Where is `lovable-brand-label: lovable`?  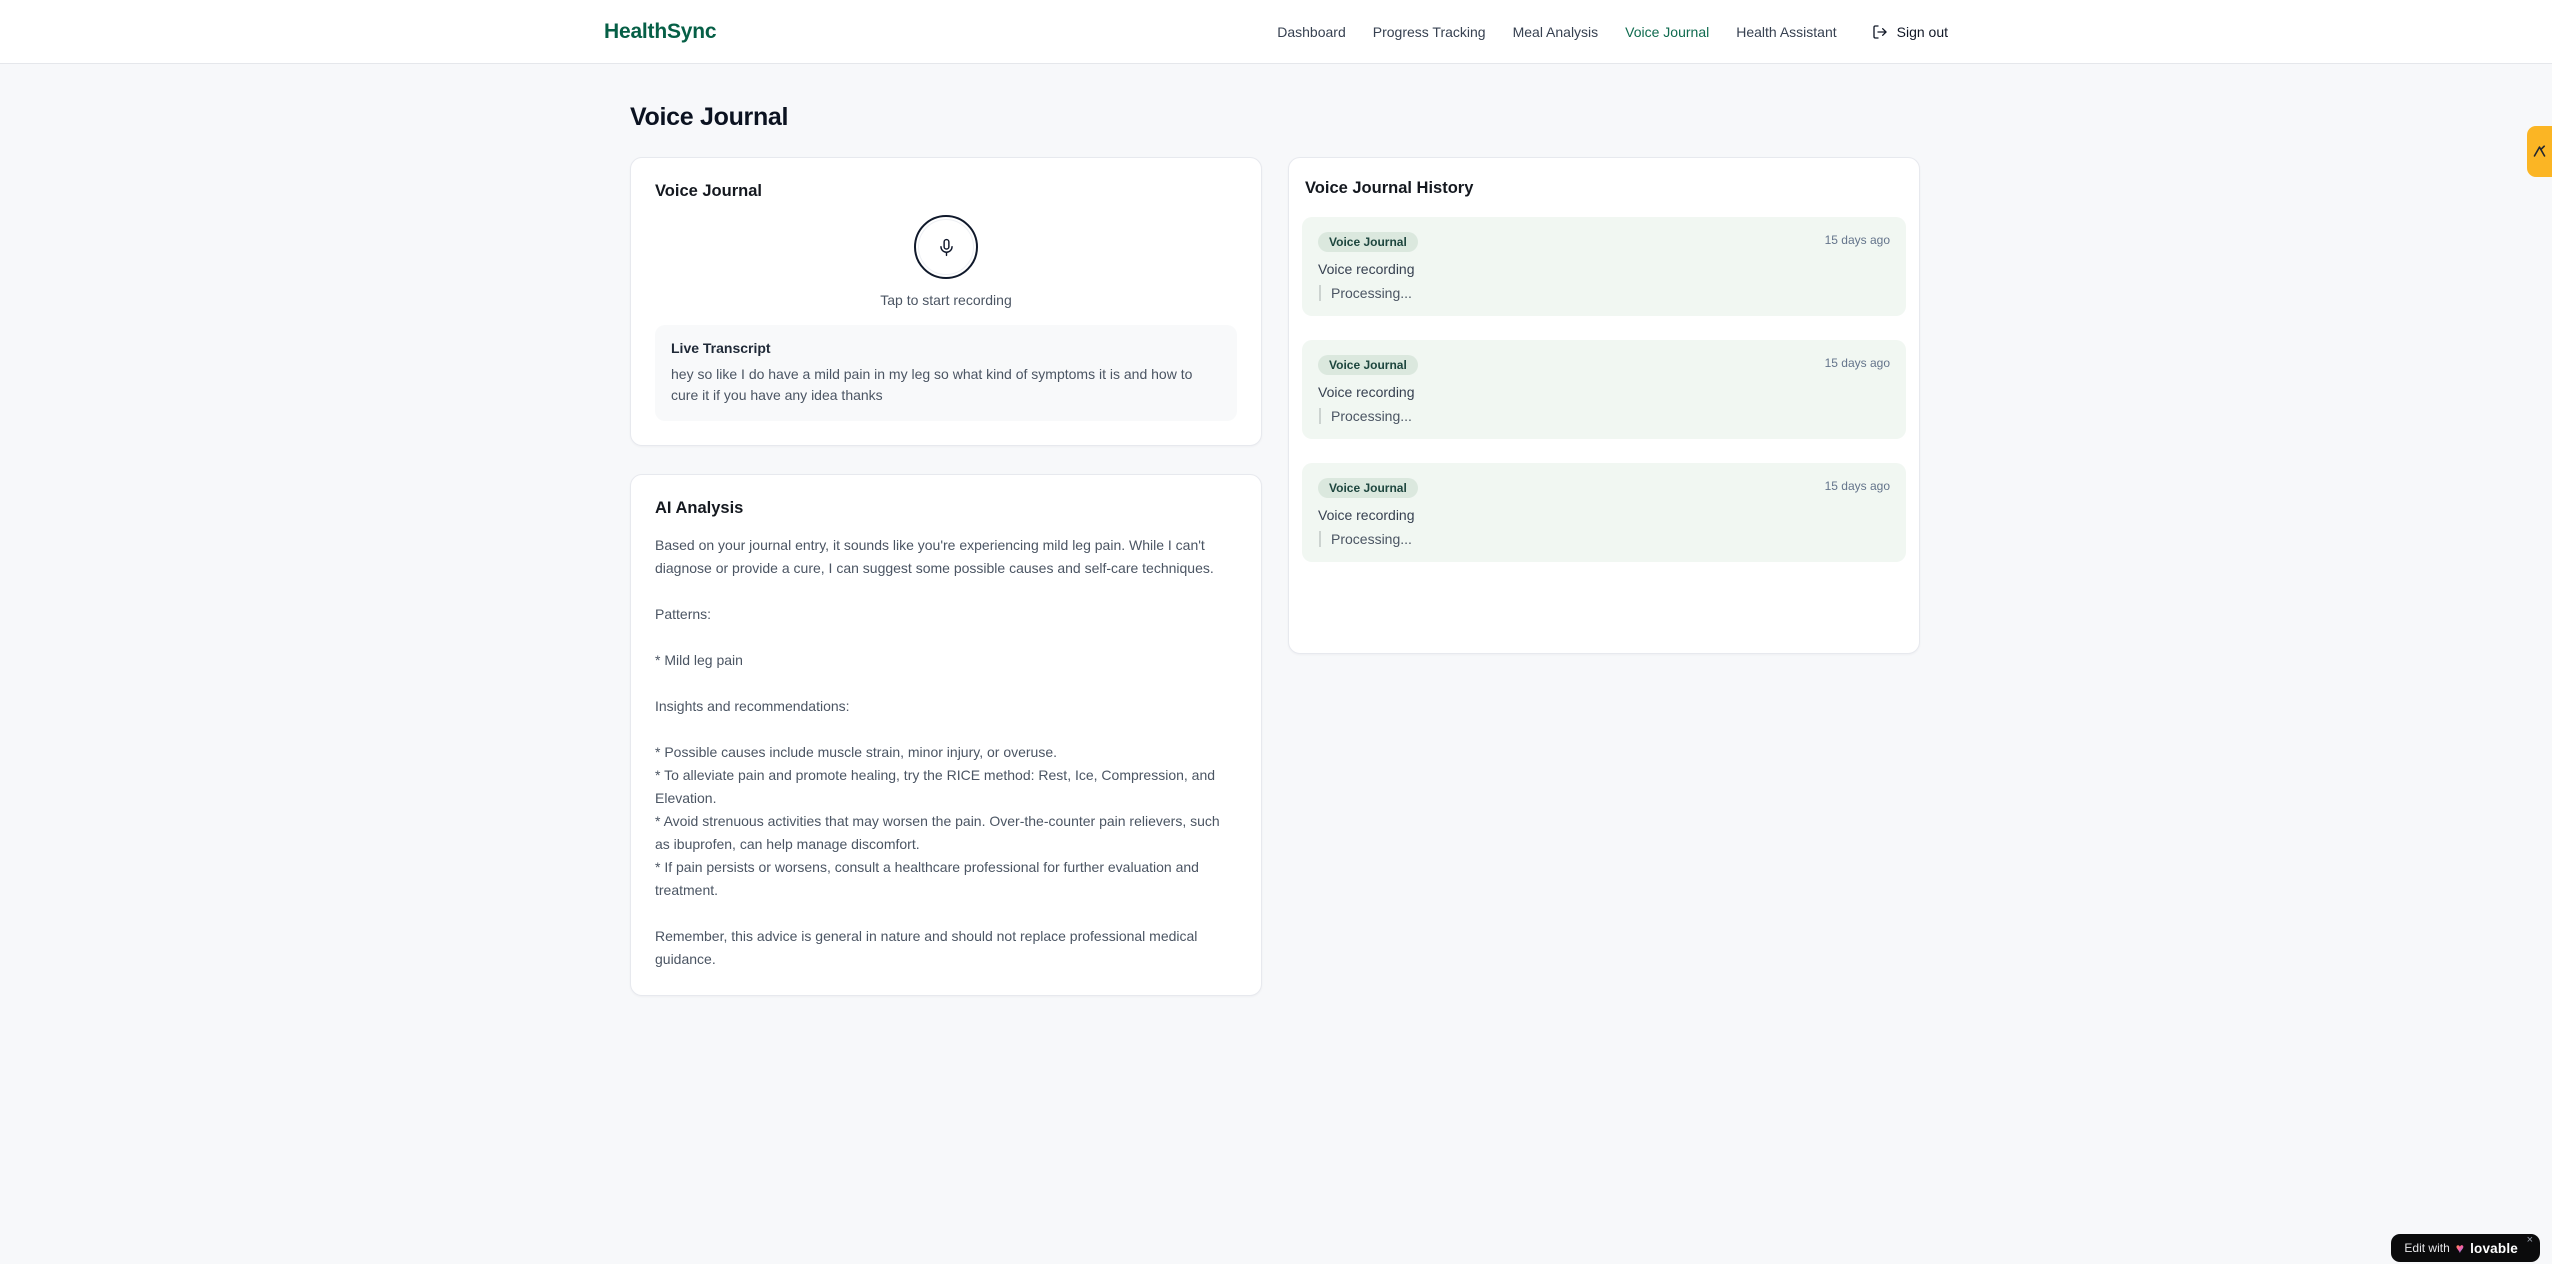 lovable-brand-label: lovable is located at coordinates (2494, 1248).